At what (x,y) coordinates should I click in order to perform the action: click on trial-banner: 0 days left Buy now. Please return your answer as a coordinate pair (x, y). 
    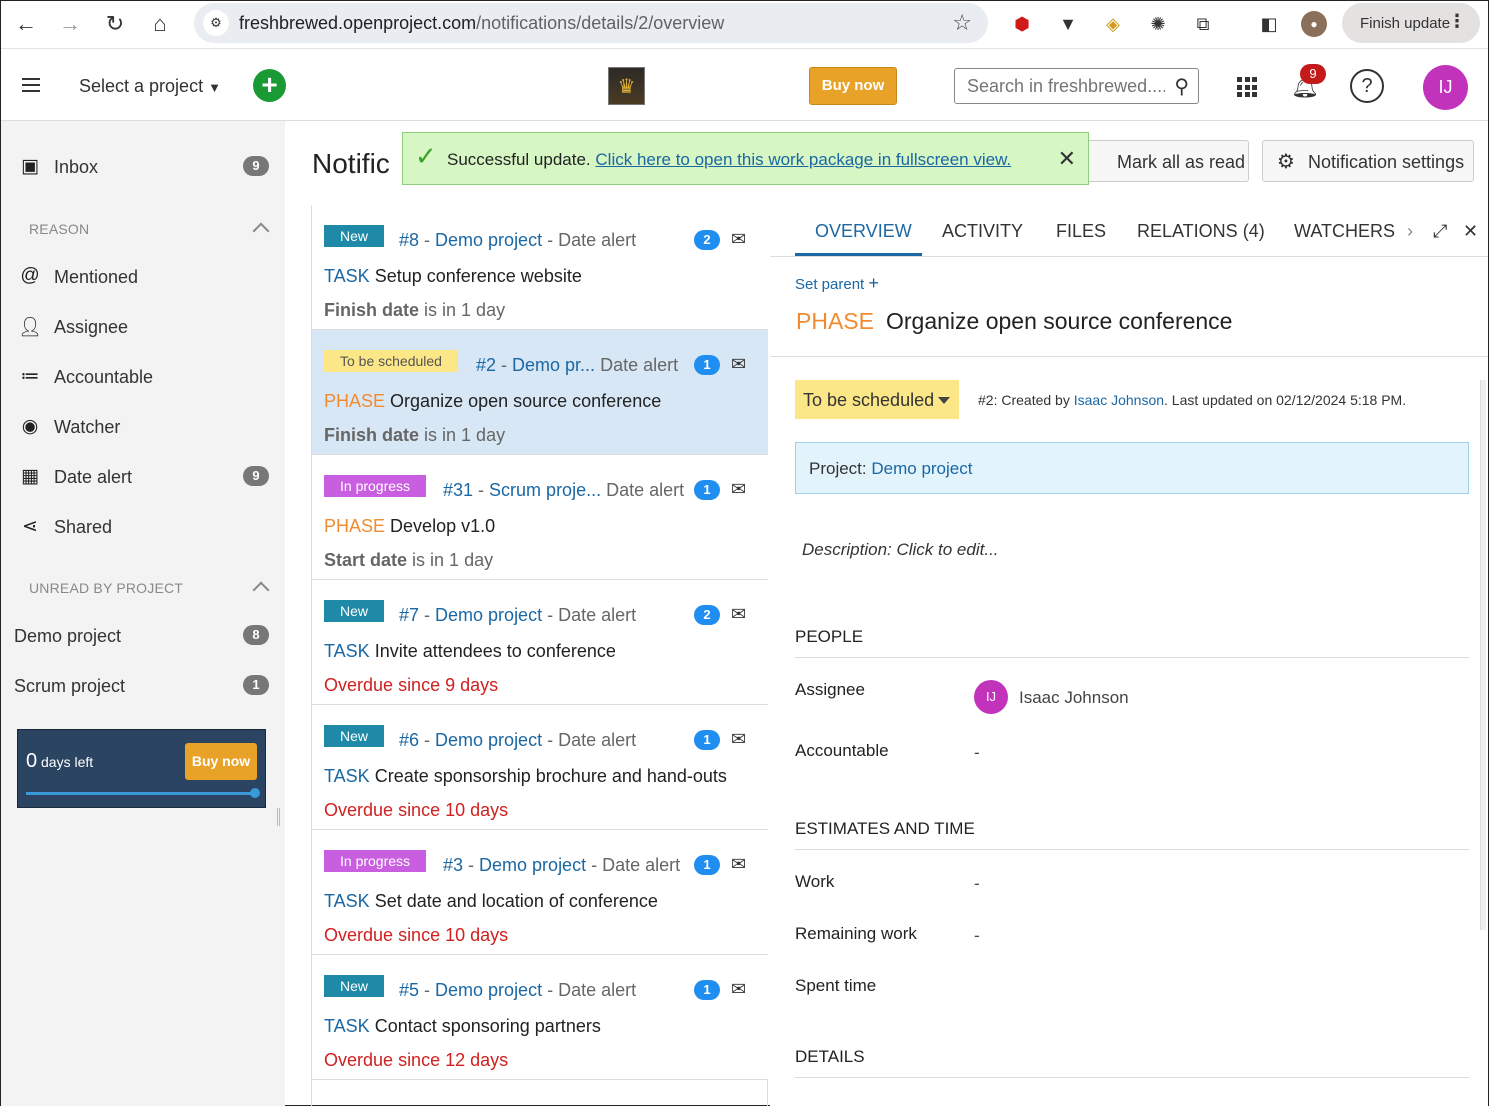
    Looking at the image, I should click on (141, 768).